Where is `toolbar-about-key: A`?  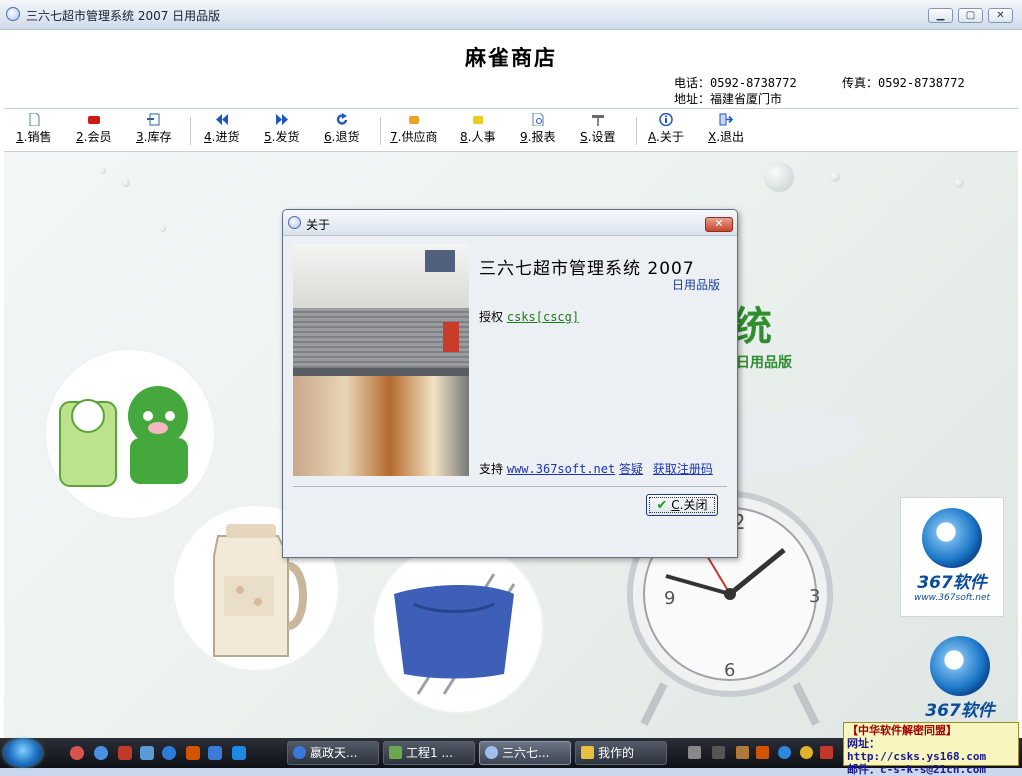 toolbar-about-key: A is located at coordinates (652, 137).